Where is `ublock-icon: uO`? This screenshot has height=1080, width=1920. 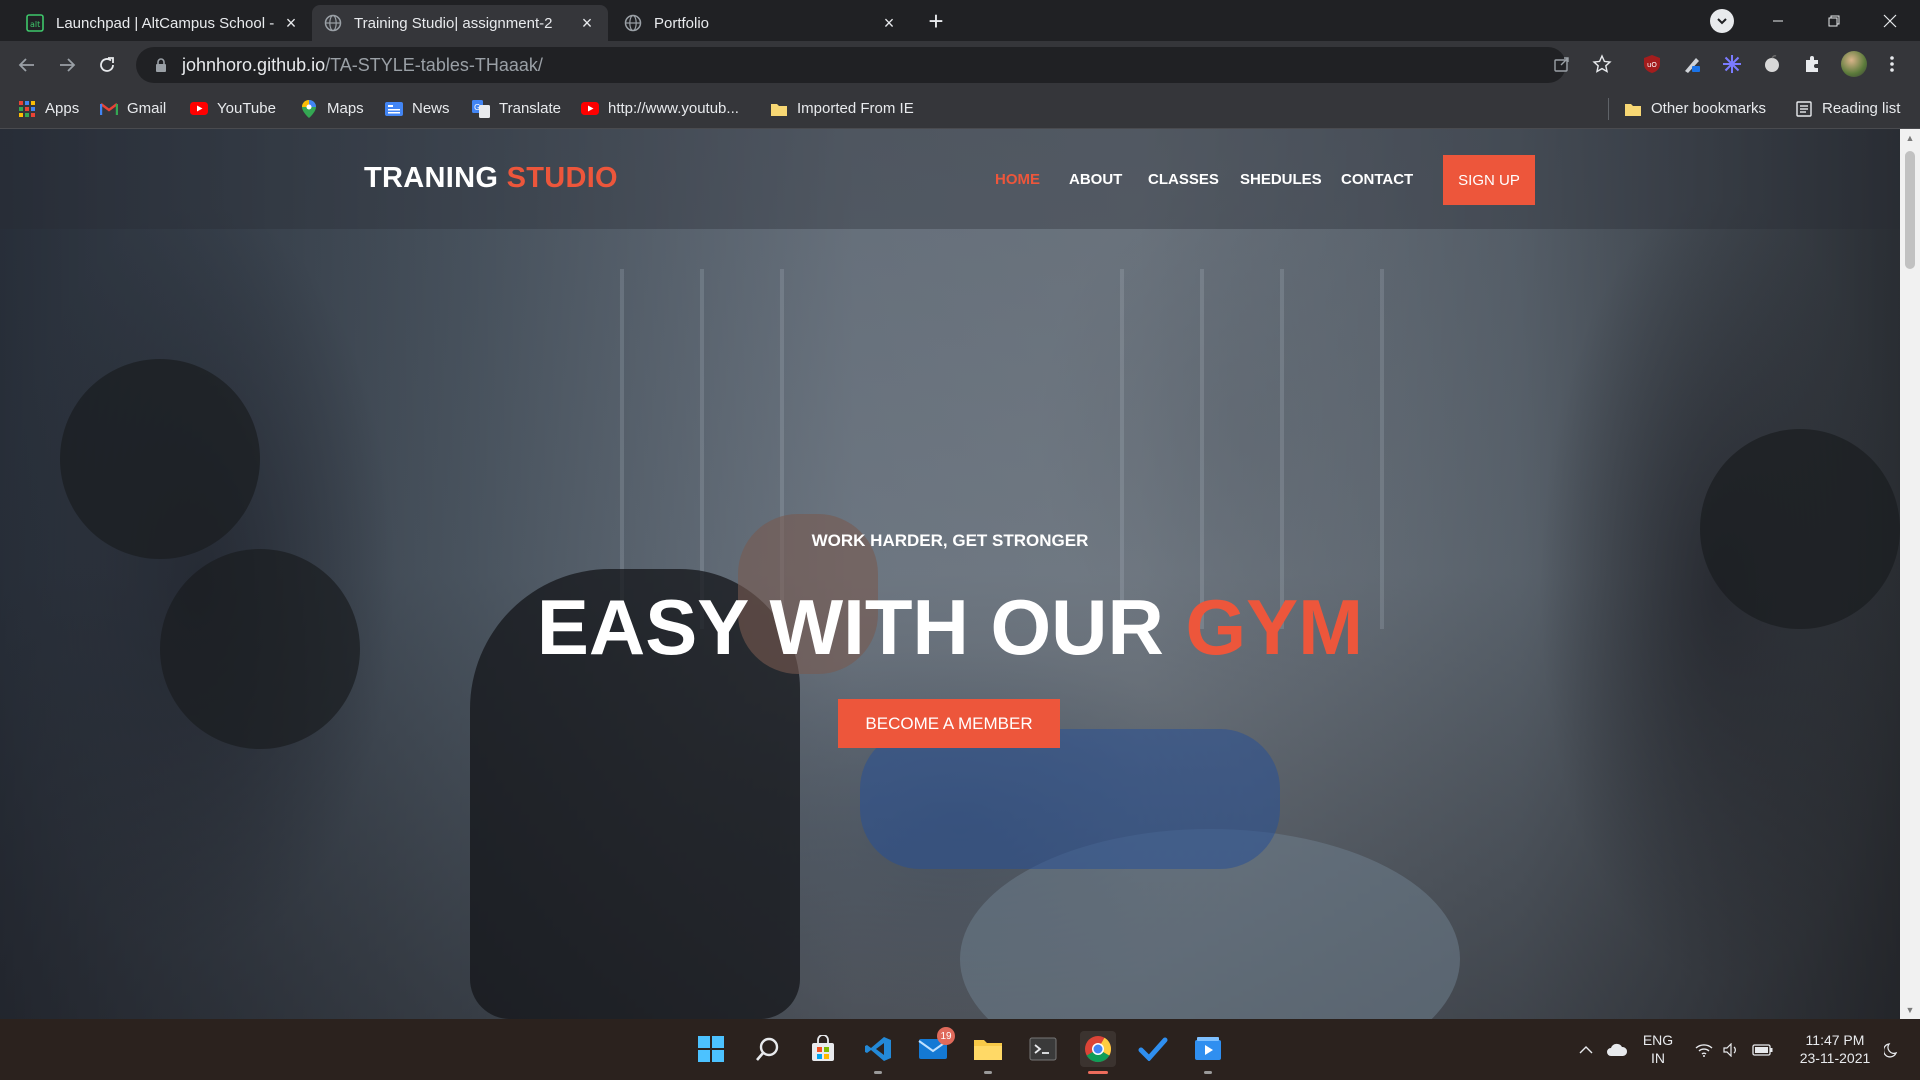
ublock-icon: uO is located at coordinates (1652, 64).